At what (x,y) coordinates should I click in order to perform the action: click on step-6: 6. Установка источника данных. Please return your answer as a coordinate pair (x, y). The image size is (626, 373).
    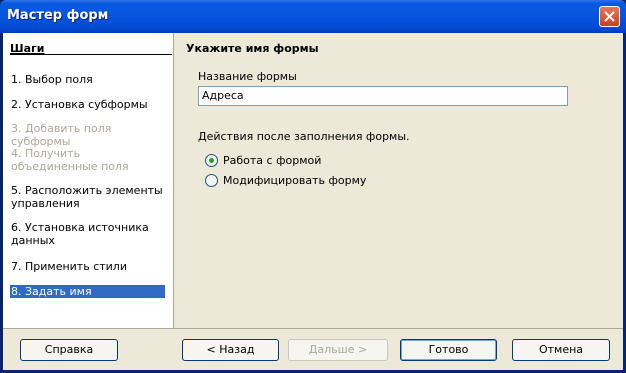
    Looking at the image, I should click on (87, 234).